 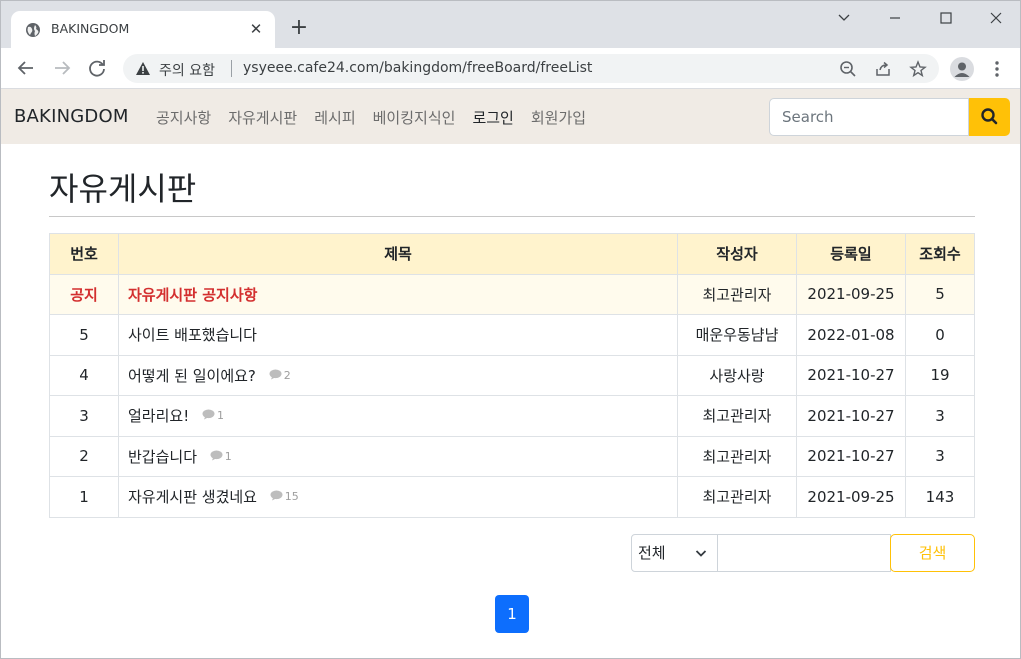 I want to click on nav-link-signup: 회원가입, so click(x=558, y=117).